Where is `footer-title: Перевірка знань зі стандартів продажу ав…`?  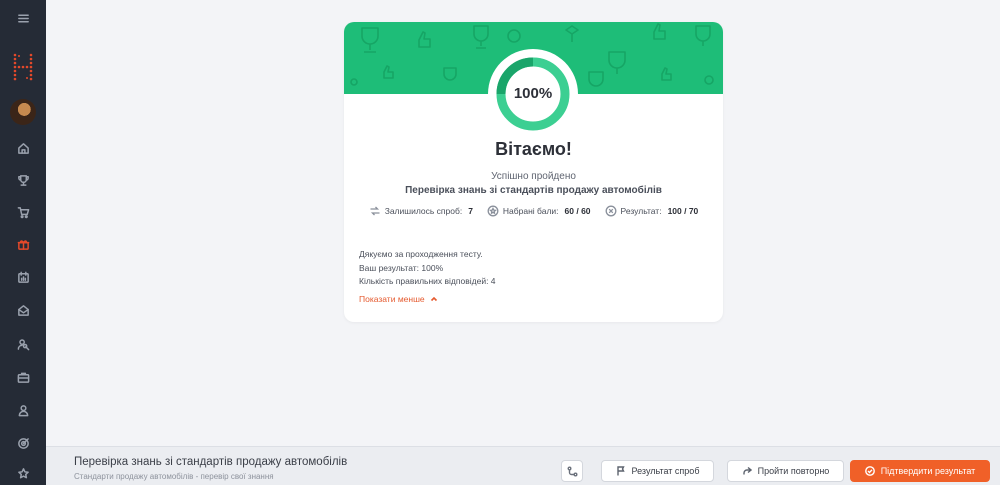 footer-title: Перевірка знань зі стандартів продажу ав… is located at coordinates (211, 462).